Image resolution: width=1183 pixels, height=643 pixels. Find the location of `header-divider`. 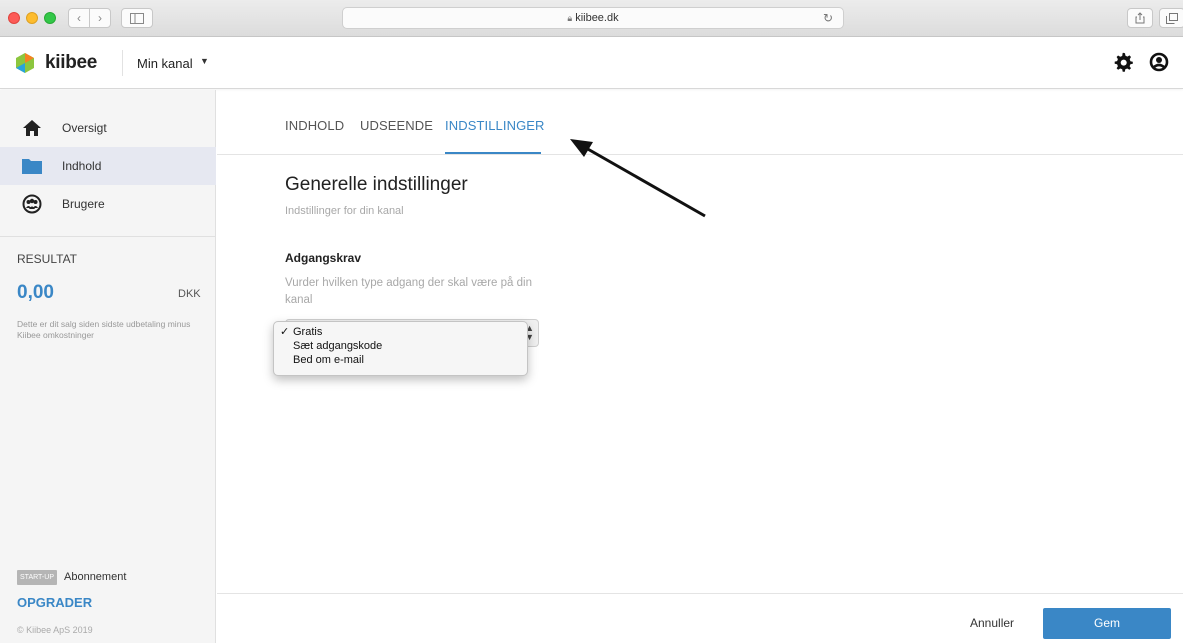

header-divider is located at coordinates (122, 63).